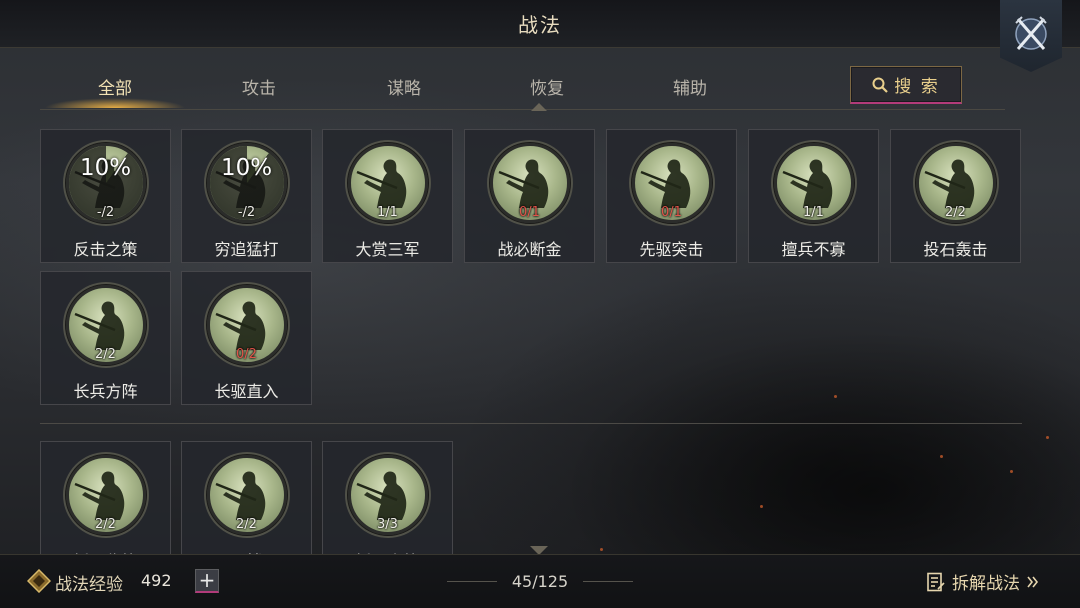 The height and width of the screenshot is (608, 1080). I want to click on tactic-card: 0/1 先驱突击, so click(671, 196).